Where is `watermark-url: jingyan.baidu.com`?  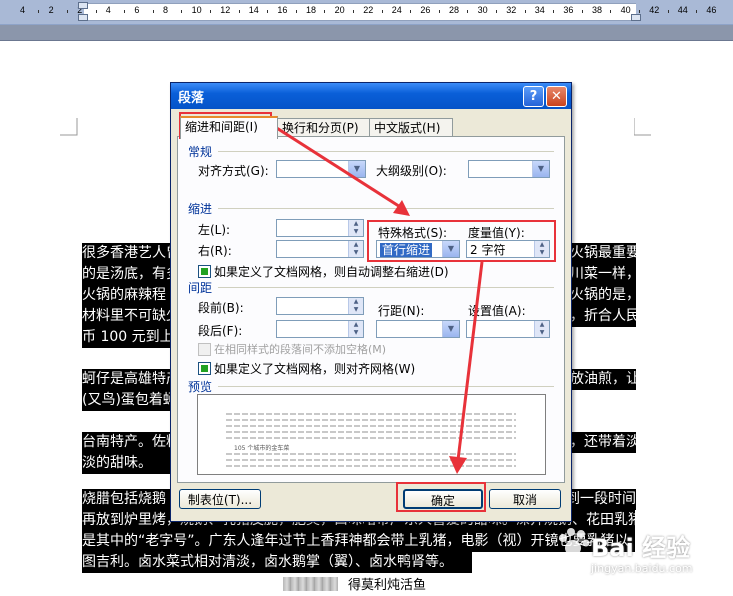 watermark-url: jingyan.baidu.com is located at coordinates (642, 568).